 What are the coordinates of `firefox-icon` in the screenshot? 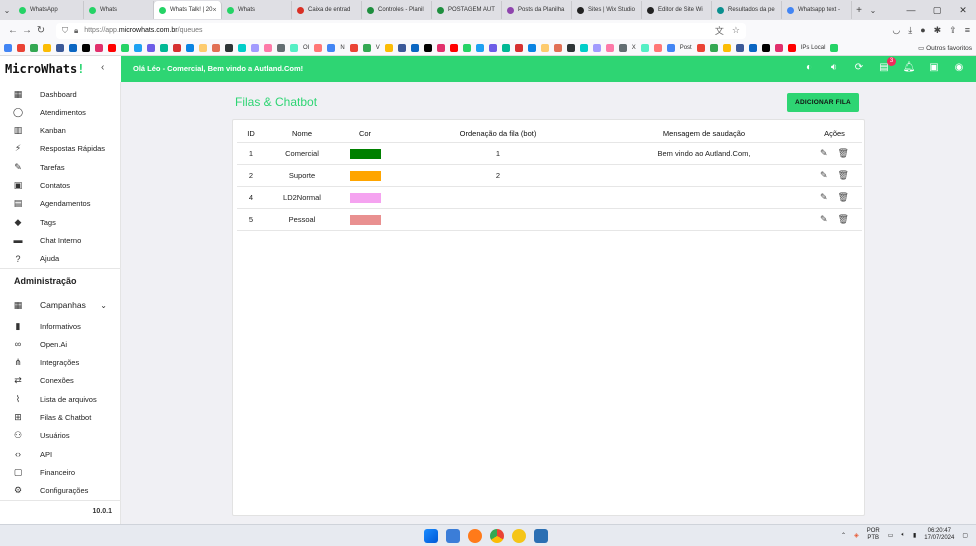 It's located at (475, 536).